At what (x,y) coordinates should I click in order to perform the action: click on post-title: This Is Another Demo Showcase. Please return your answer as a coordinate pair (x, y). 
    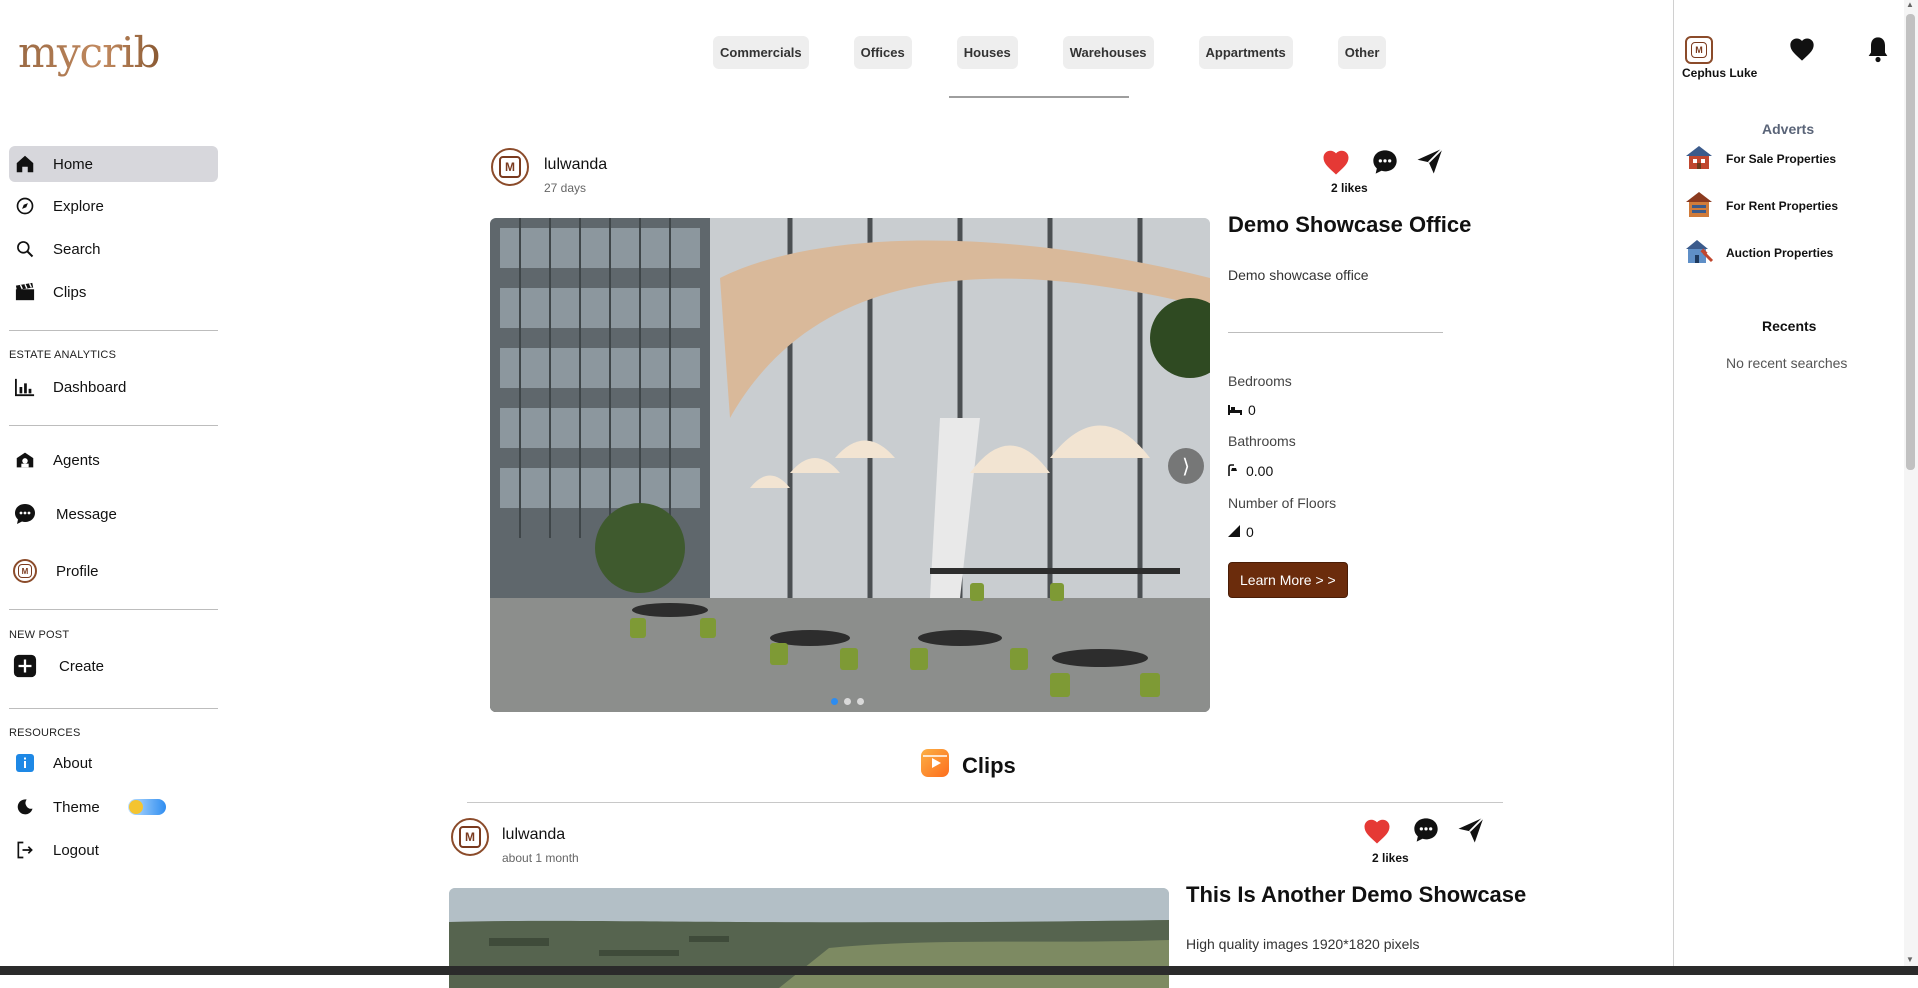
    Looking at the image, I should click on (1356, 894).